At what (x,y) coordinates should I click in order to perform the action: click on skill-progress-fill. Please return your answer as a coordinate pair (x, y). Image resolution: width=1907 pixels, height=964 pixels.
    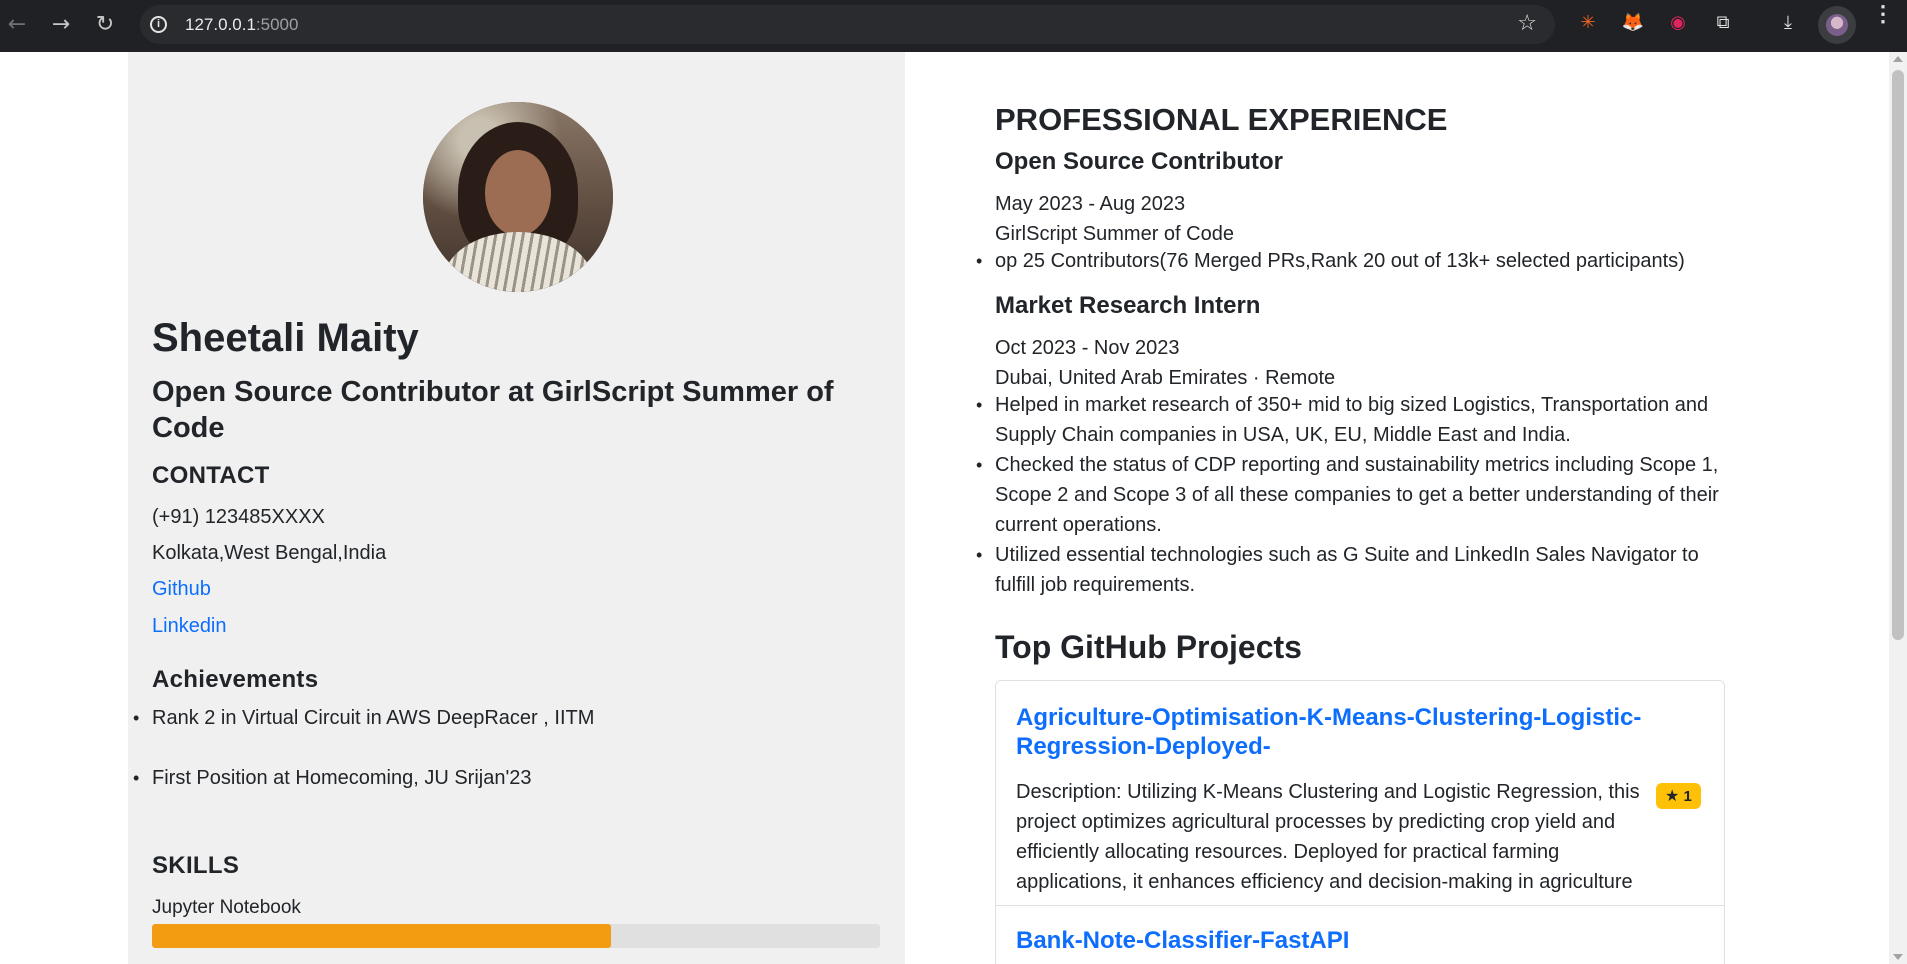
    Looking at the image, I should click on (381, 936).